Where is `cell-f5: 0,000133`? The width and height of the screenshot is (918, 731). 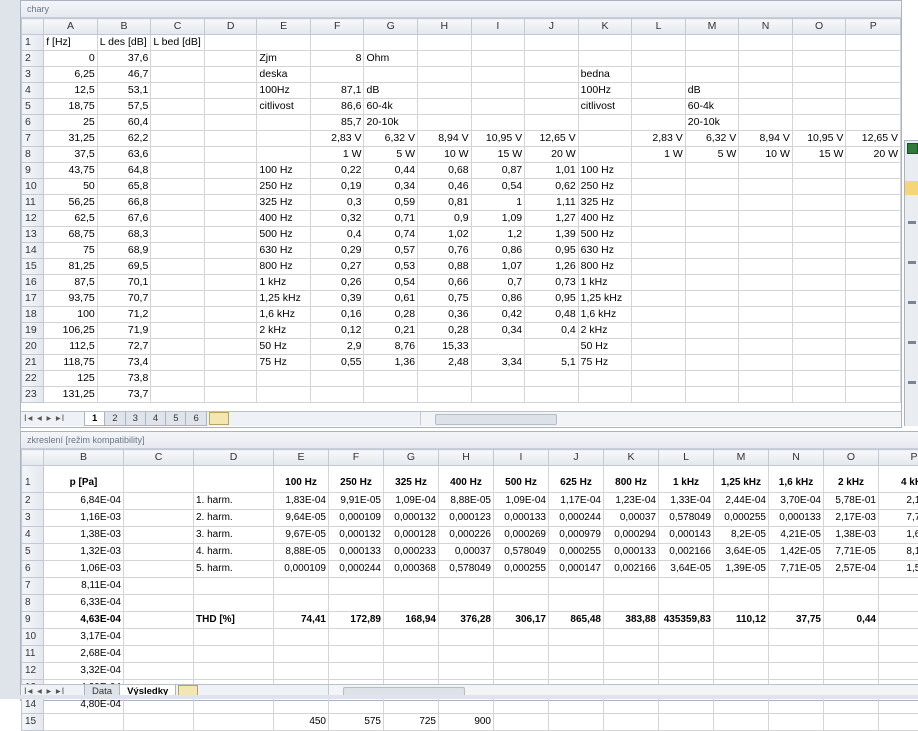
cell-f5: 0,000133 is located at coordinates (356, 552).